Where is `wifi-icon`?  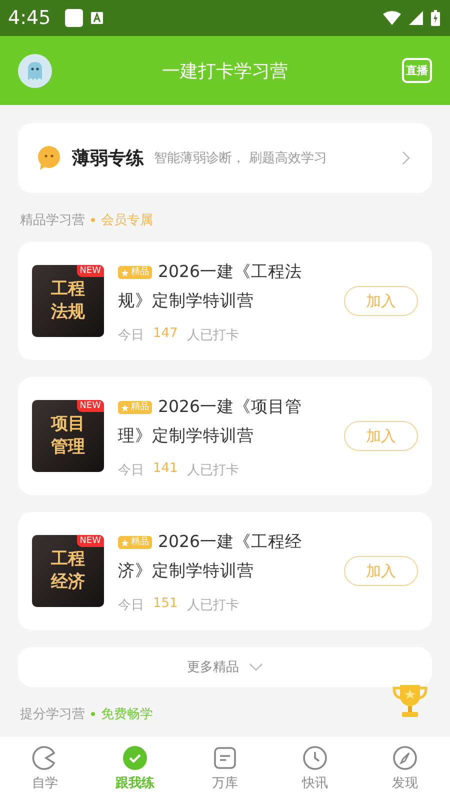
wifi-icon is located at coordinates (392, 18).